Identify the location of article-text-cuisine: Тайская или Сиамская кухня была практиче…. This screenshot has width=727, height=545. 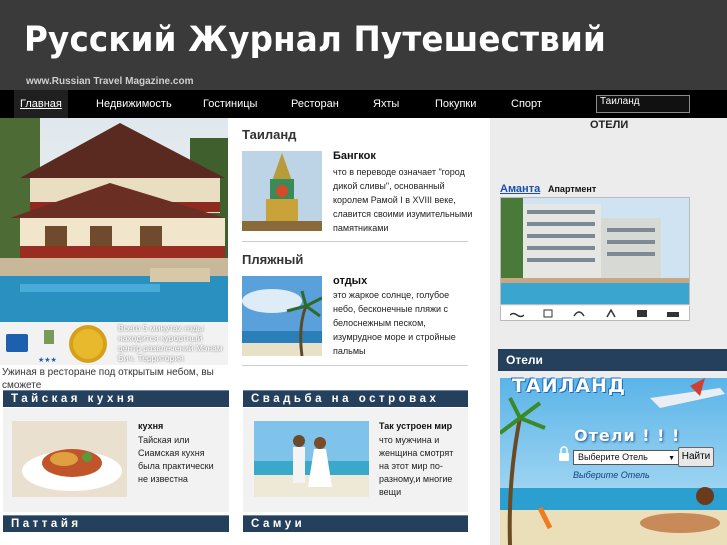
(176, 459).